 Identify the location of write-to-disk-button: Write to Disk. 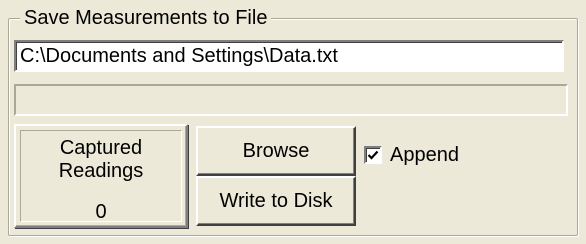
(276, 201).